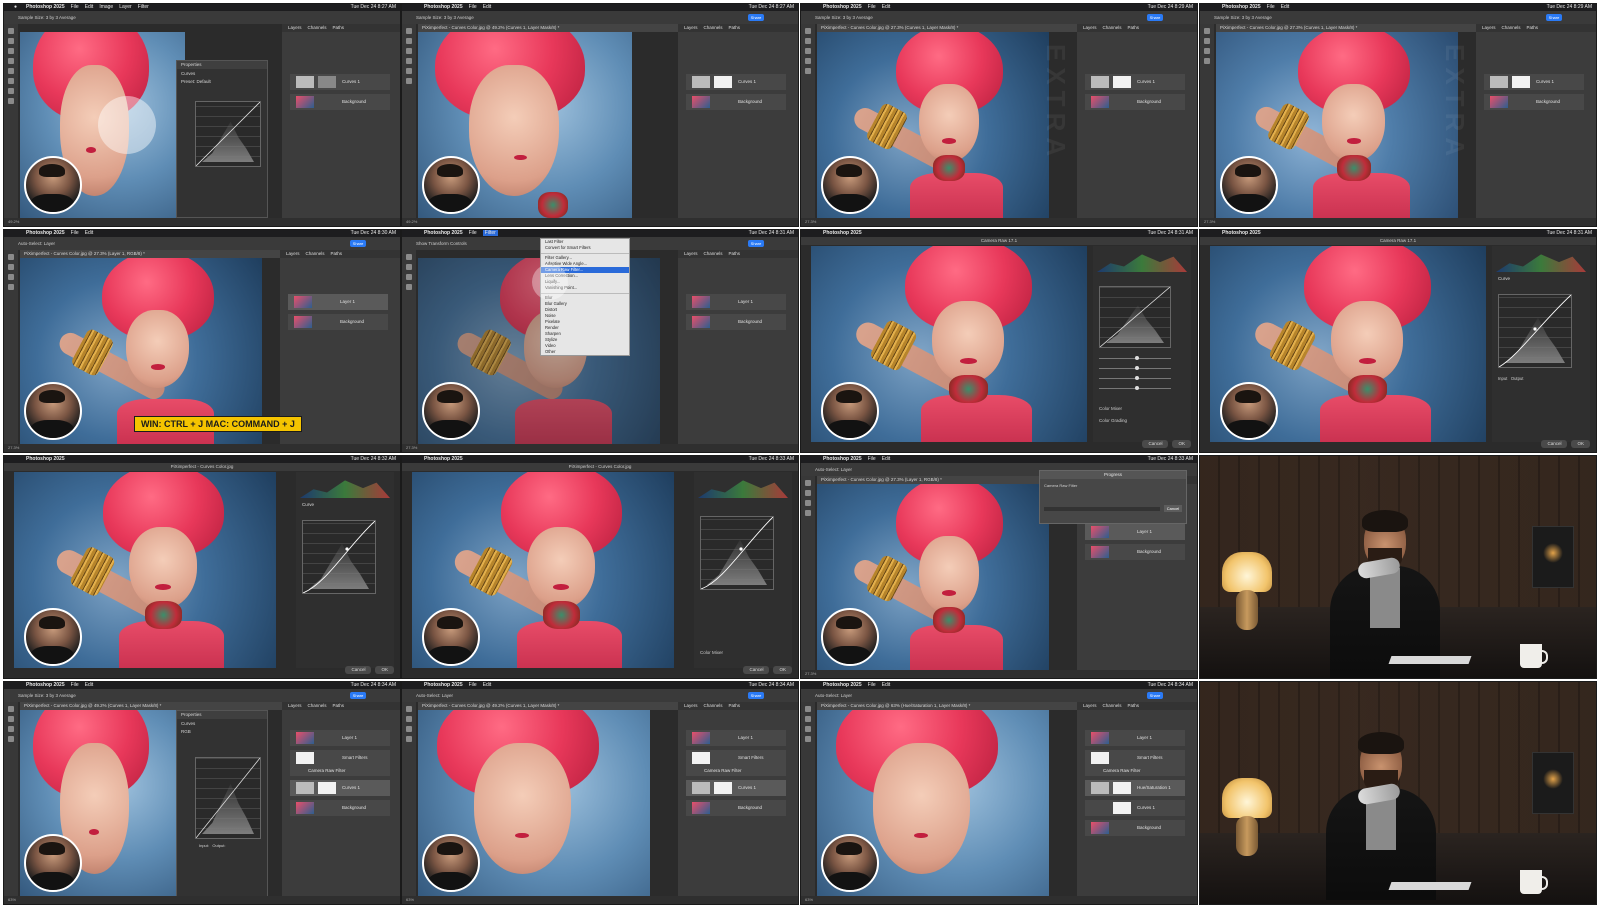 Image resolution: width=1600 pixels, height=906 pixels. I want to click on zoom-tool-icon, so click(11, 101).